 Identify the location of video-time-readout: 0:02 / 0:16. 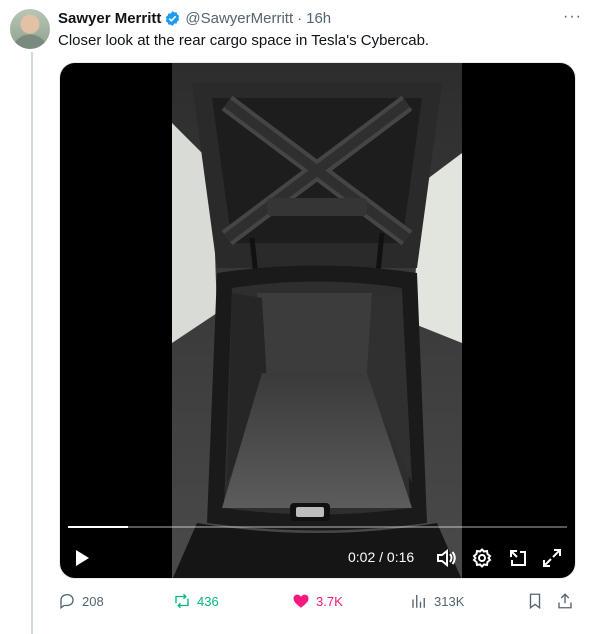
(381, 557).